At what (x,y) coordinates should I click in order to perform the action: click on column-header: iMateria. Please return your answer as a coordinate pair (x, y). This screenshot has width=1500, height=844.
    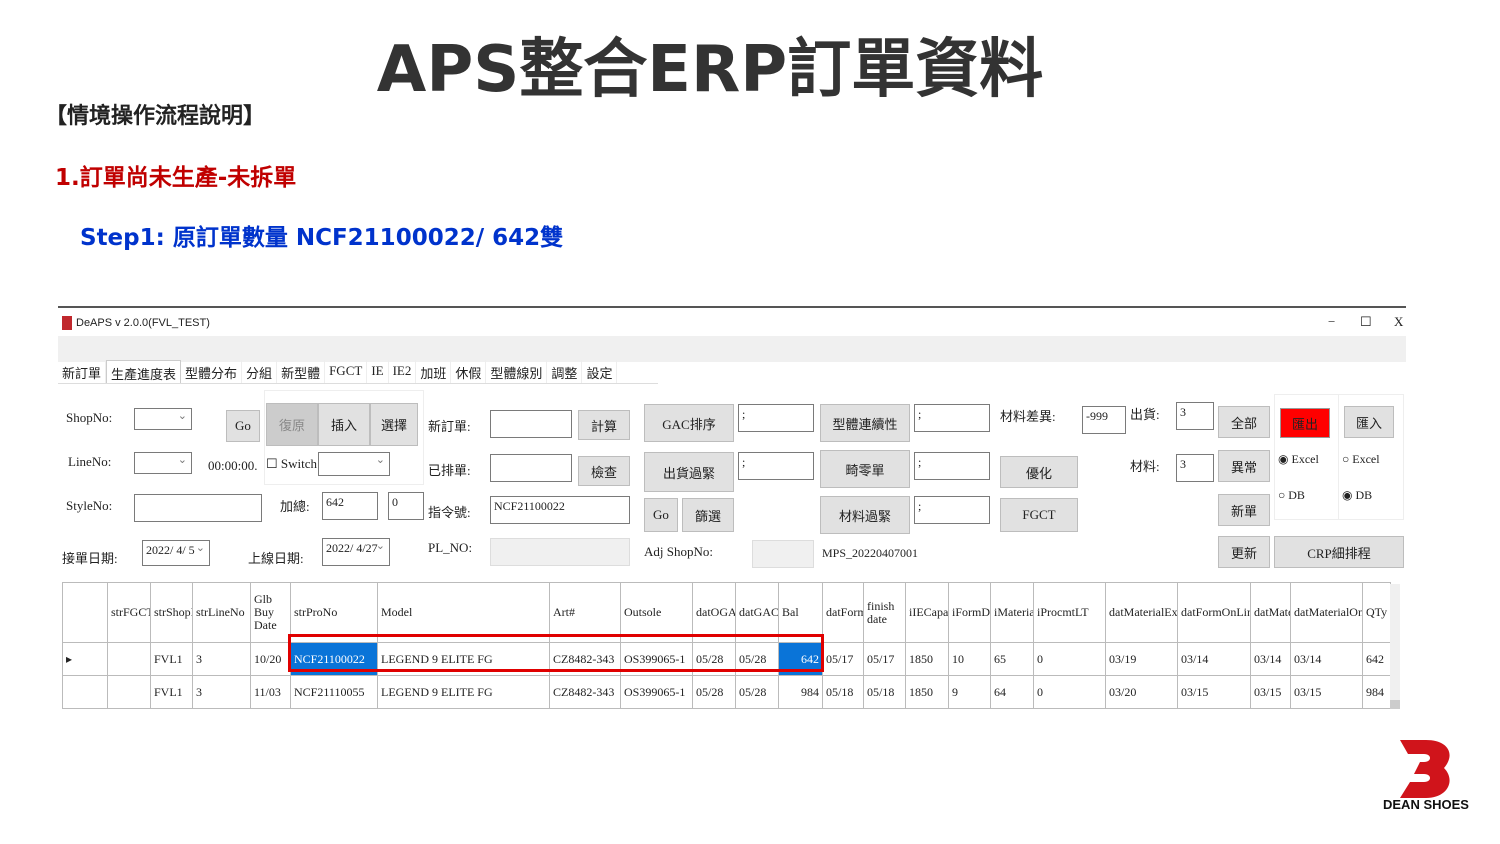
    Looking at the image, I should click on (1012, 612).